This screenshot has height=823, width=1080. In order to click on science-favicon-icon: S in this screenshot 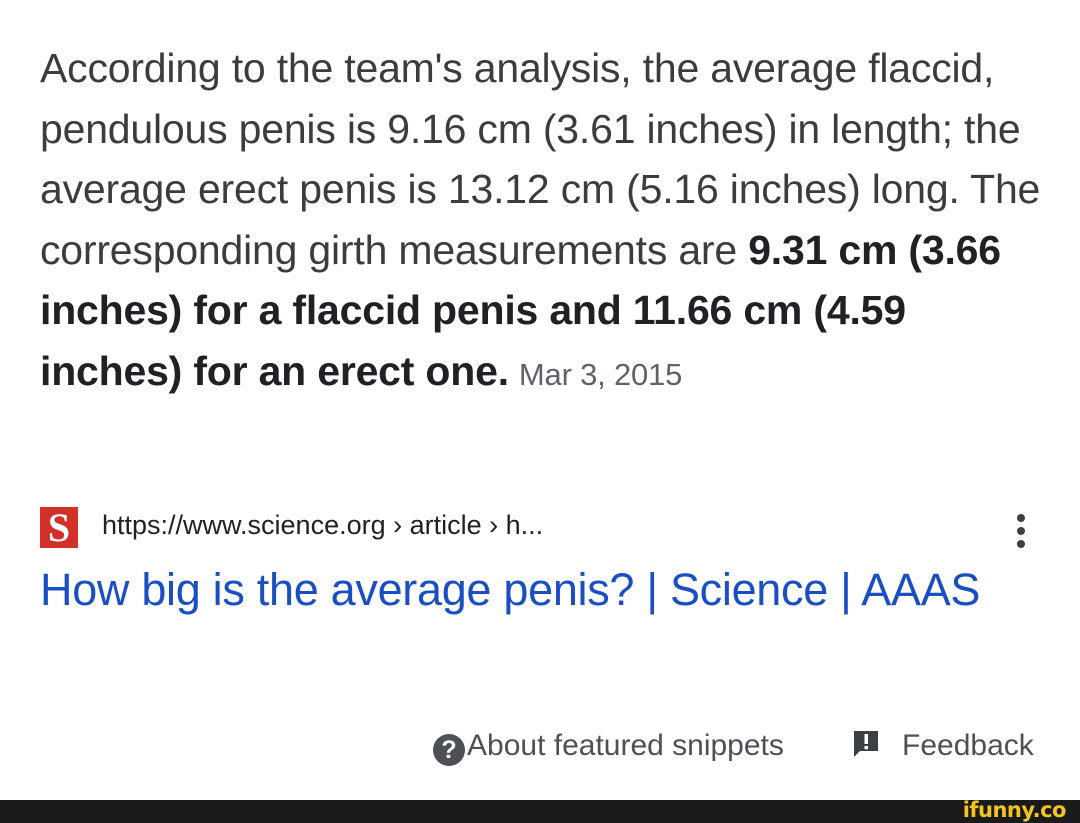, I will do `click(59, 528)`.